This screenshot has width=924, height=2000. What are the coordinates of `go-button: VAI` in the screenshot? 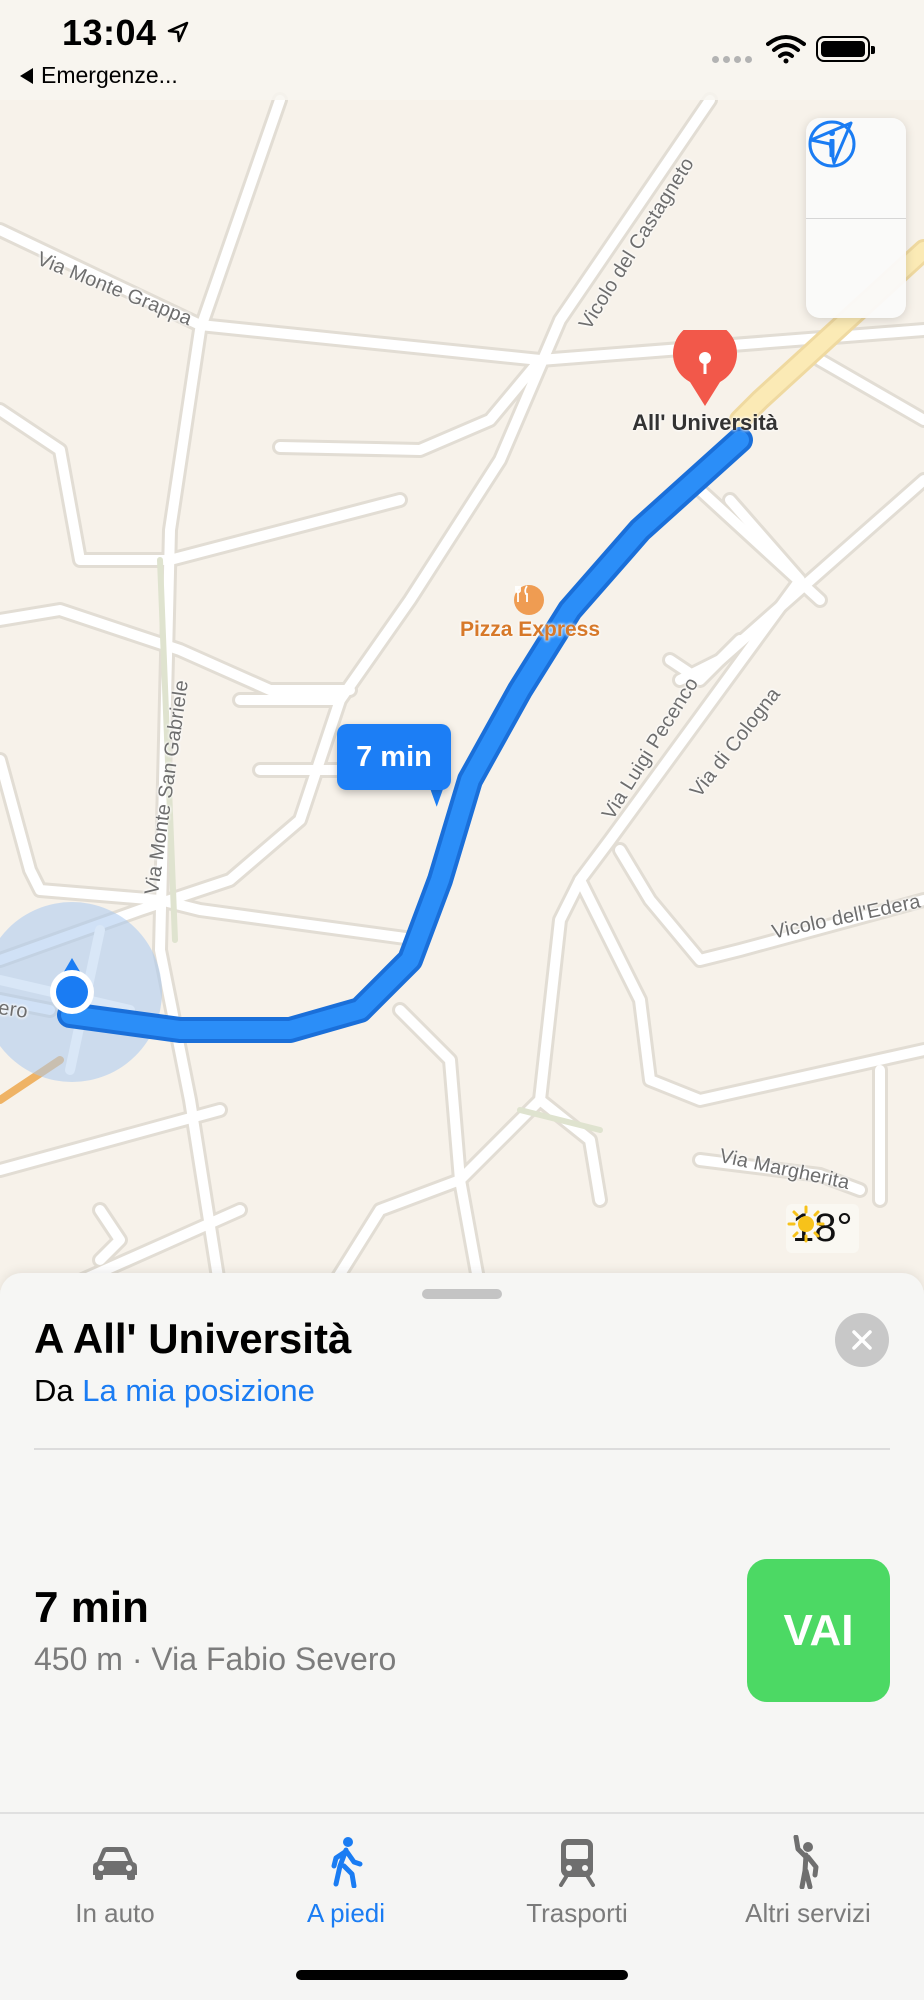 It's located at (818, 1630).